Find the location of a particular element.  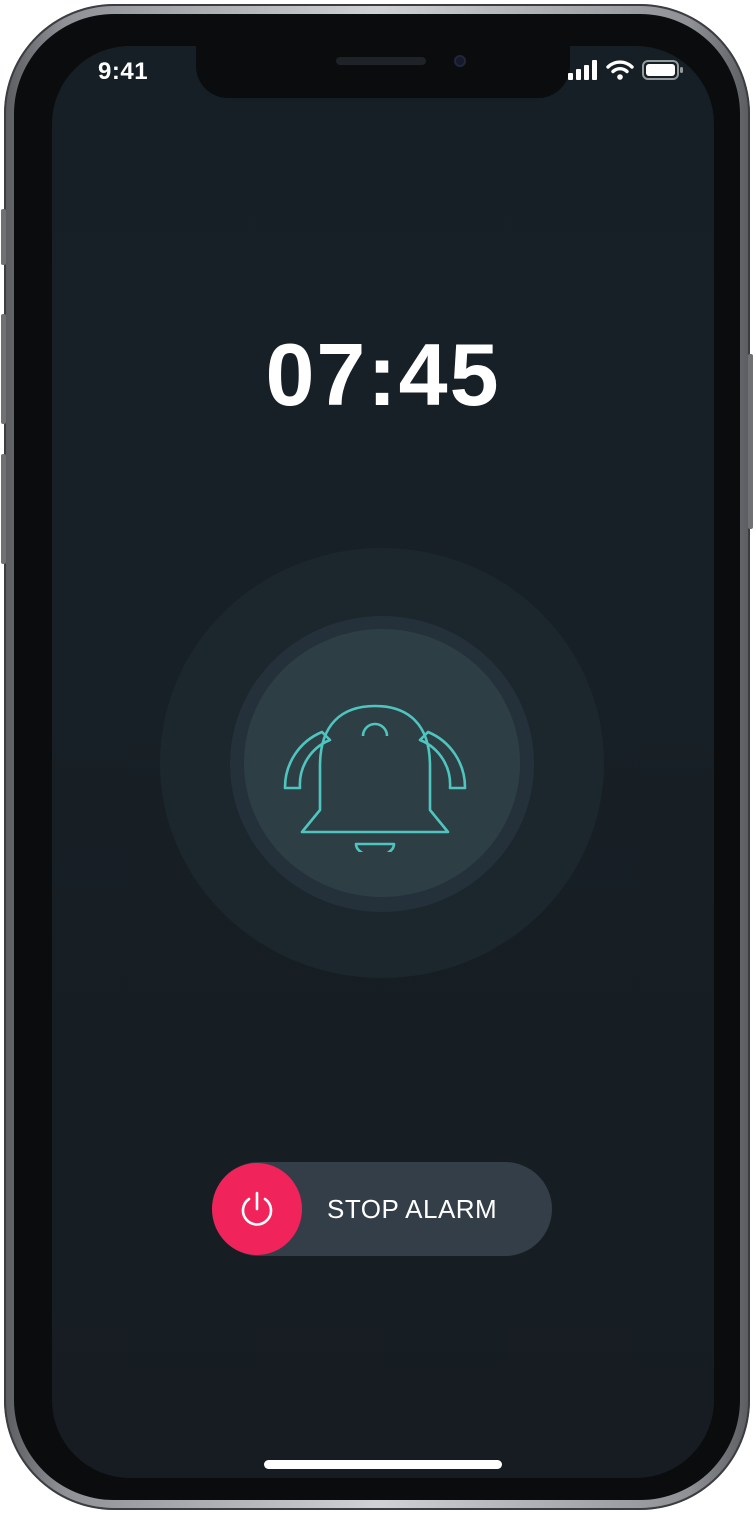

wifi-icon is located at coordinates (620, 72).